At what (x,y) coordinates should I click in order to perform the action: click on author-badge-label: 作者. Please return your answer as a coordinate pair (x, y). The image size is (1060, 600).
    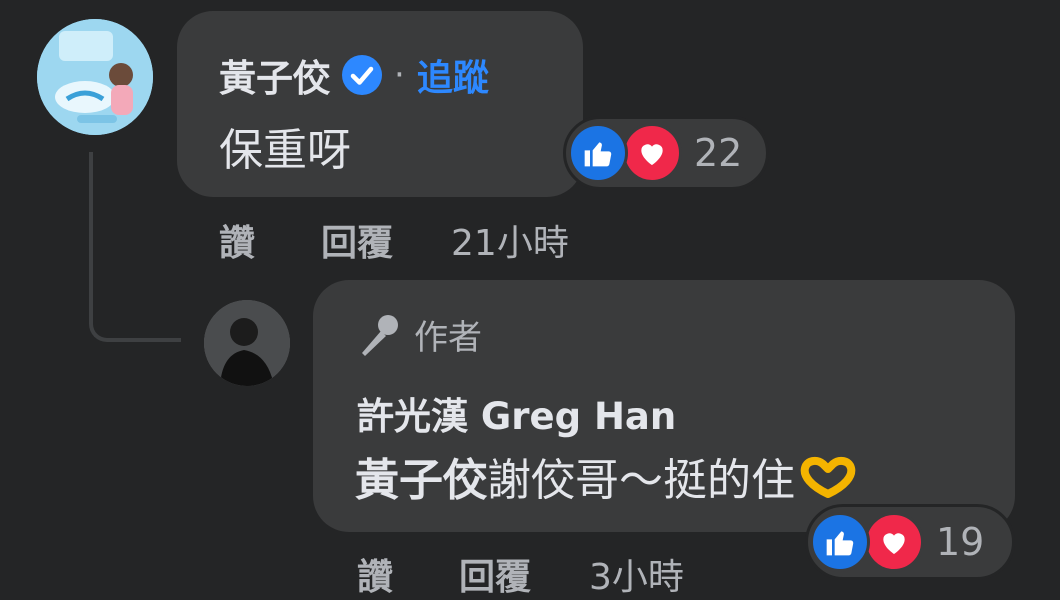
    Looking at the image, I should click on (448, 338).